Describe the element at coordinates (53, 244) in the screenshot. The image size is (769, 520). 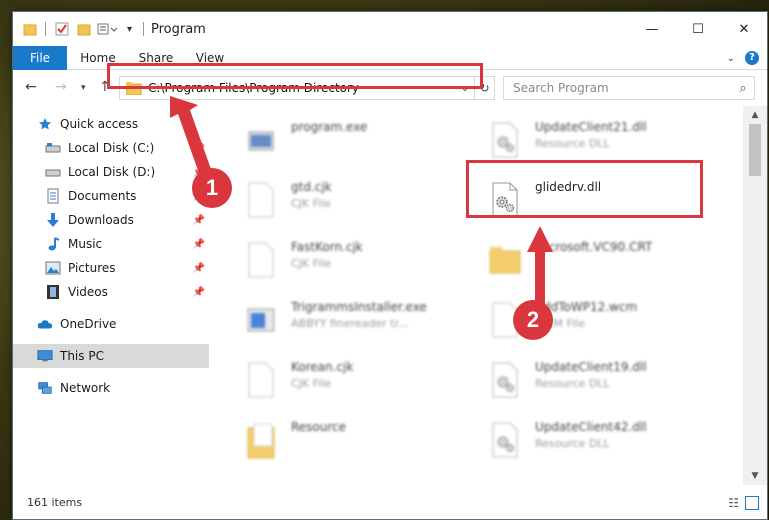
I see `music-icon` at that location.